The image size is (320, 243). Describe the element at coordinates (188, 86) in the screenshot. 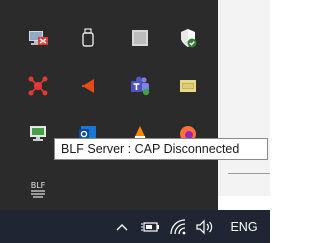

I see `keyboard-app-icon` at that location.